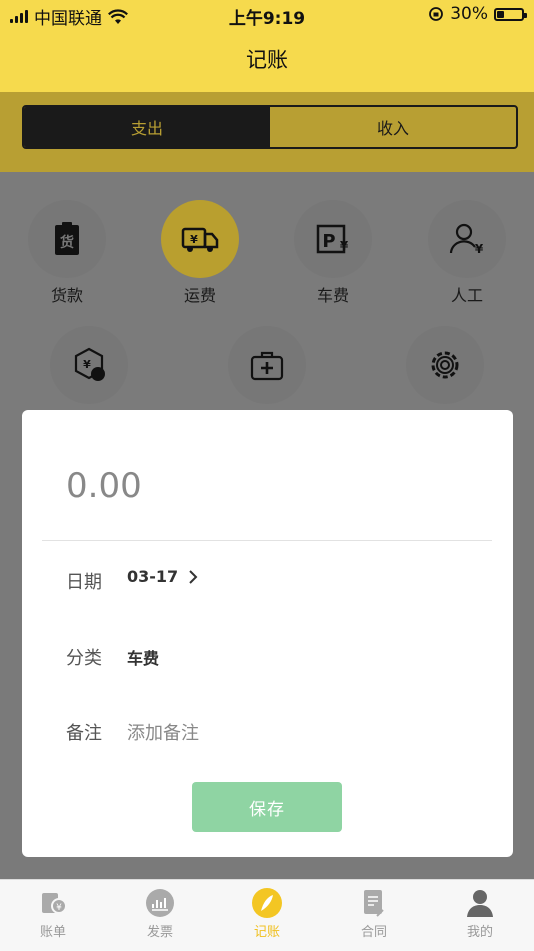 The height and width of the screenshot is (951, 534). I want to click on labor-person-icon: ¥, so click(466, 239).